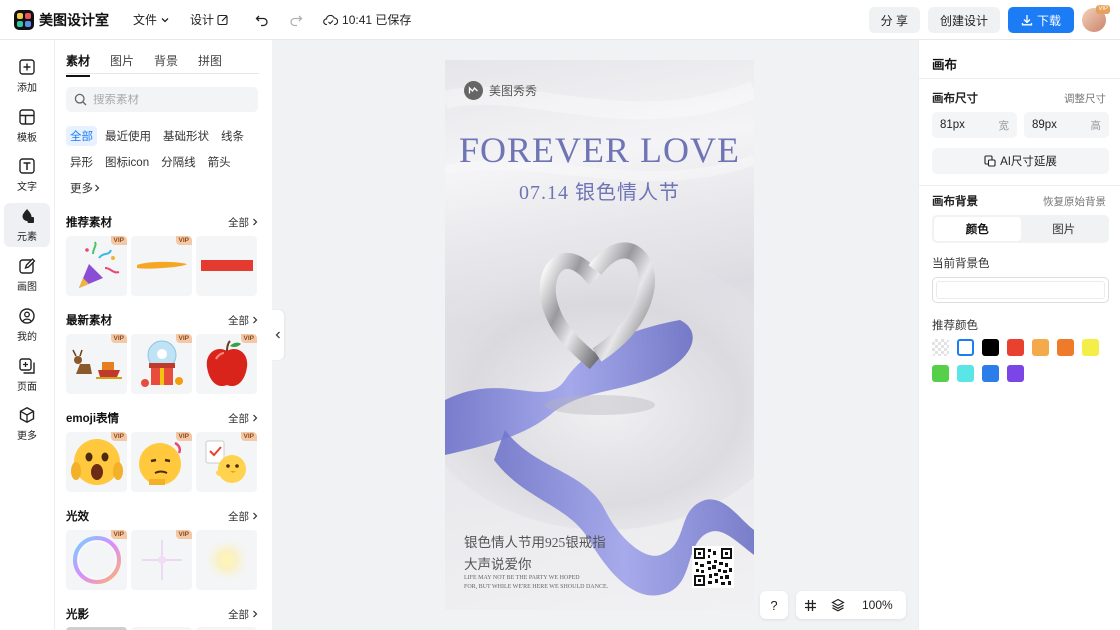  Describe the element at coordinates (186, 136) in the screenshot. I see `chip-basic-shapes: 基础形状` at that location.